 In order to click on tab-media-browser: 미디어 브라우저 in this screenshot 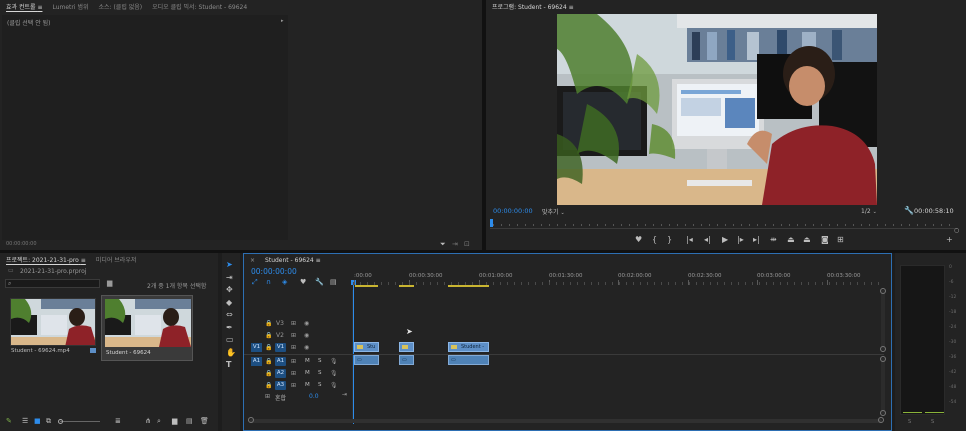, I will do `click(116, 259)`.